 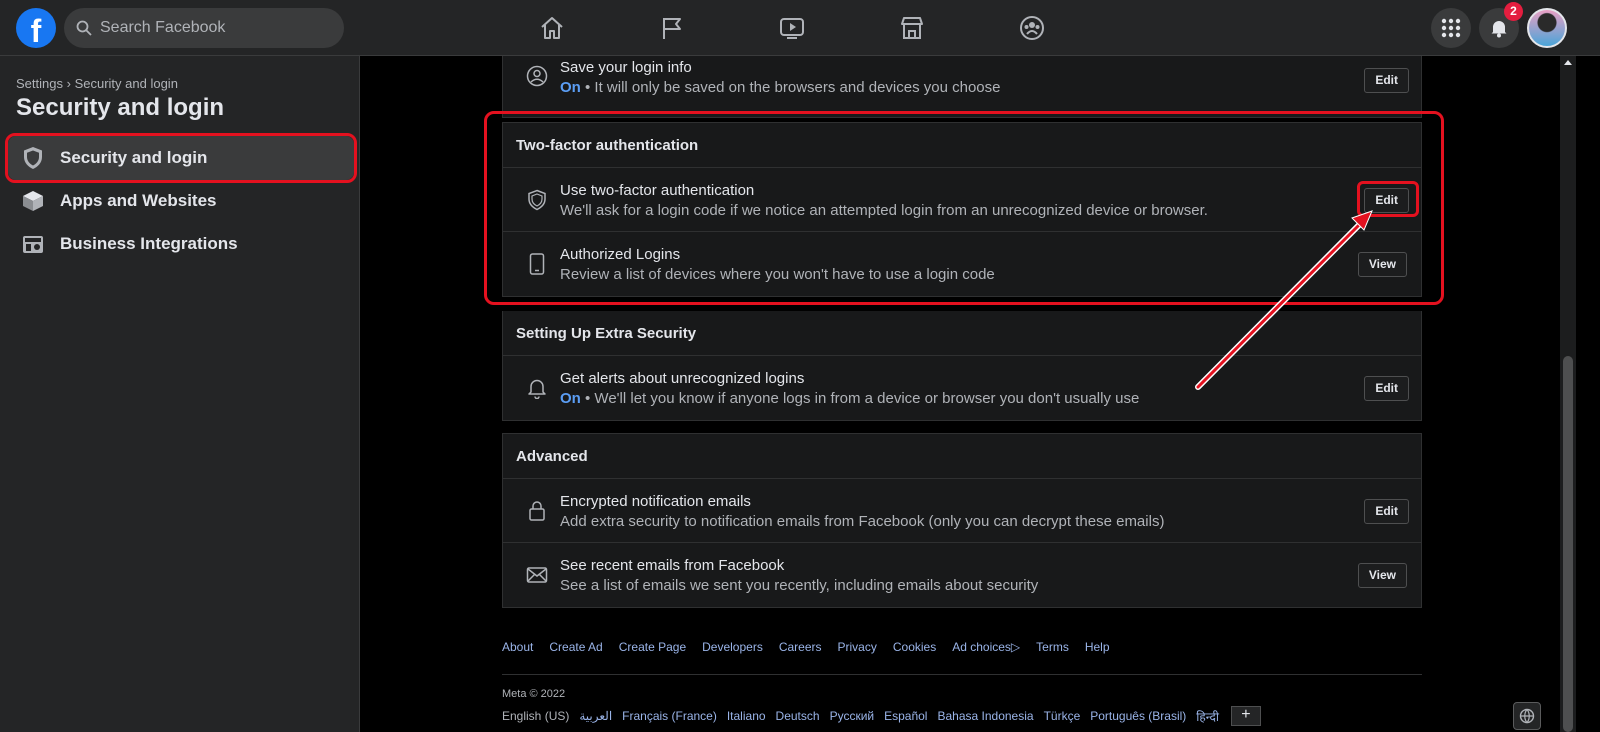 What do you see at coordinates (626, 67) in the screenshot?
I see `save-login-title: Save your login info` at bounding box center [626, 67].